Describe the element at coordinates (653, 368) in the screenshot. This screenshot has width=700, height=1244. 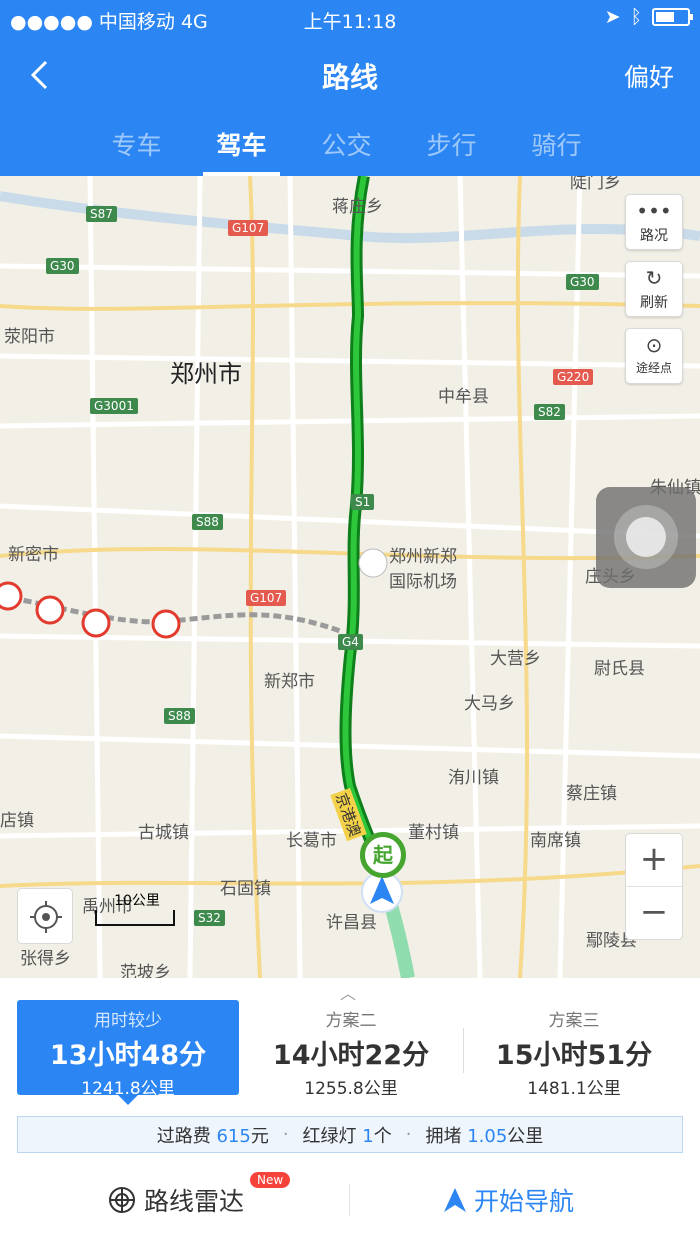
I see `waypoint-label: 途经点` at that location.